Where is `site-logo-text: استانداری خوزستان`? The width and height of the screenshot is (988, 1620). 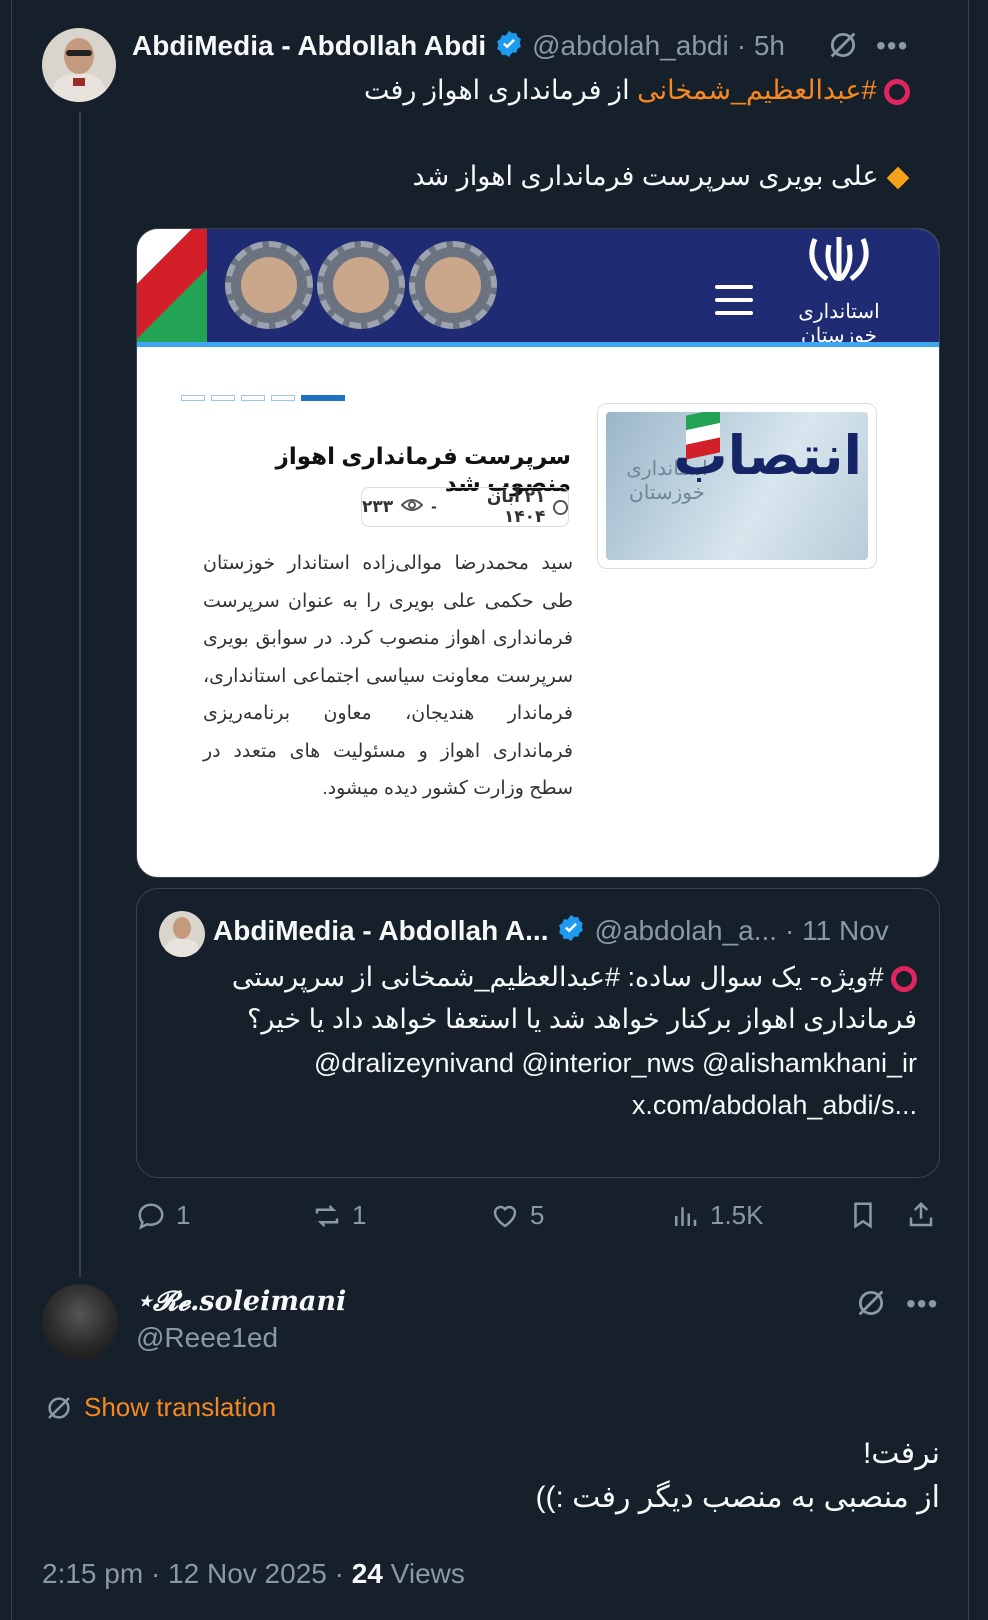 site-logo-text: استانداری خوزستان is located at coordinates (839, 323).